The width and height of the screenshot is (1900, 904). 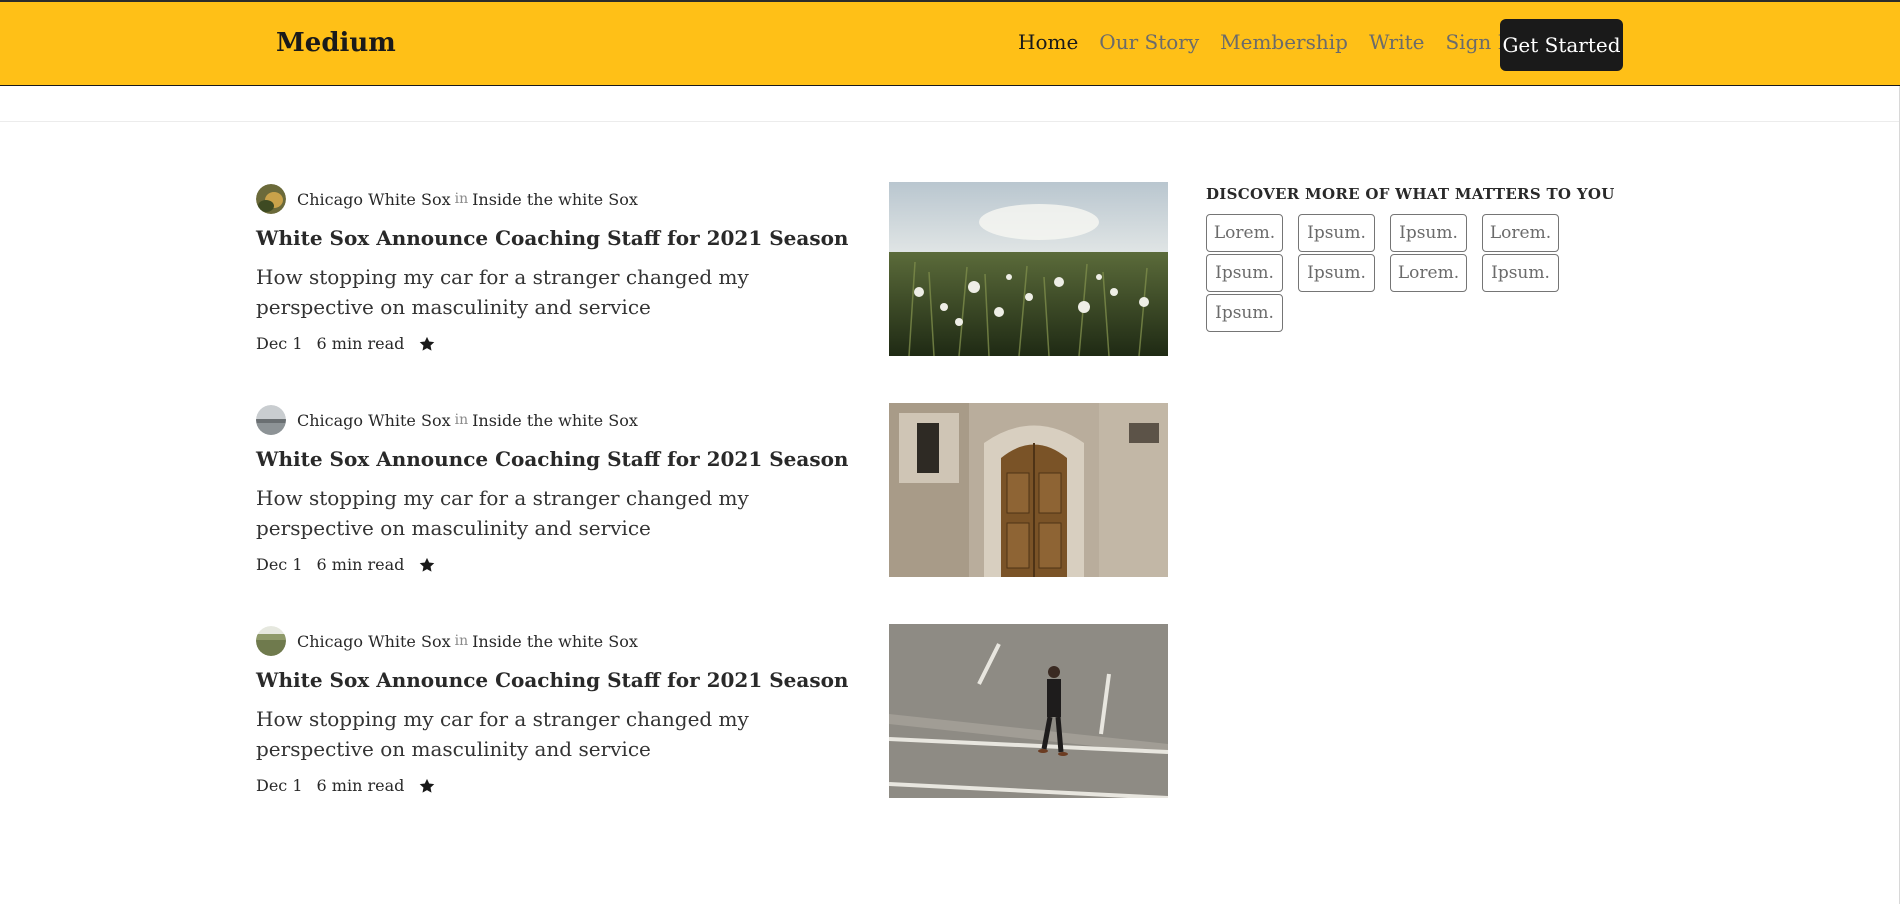 What do you see at coordinates (1561, 45) in the screenshot?
I see `get-started-button: Get Started` at bounding box center [1561, 45].